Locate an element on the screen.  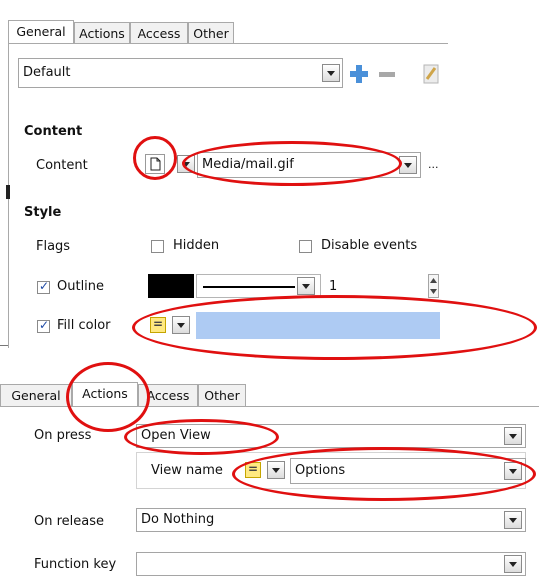
outline-width-spinner is located at coordinates (433, 286).